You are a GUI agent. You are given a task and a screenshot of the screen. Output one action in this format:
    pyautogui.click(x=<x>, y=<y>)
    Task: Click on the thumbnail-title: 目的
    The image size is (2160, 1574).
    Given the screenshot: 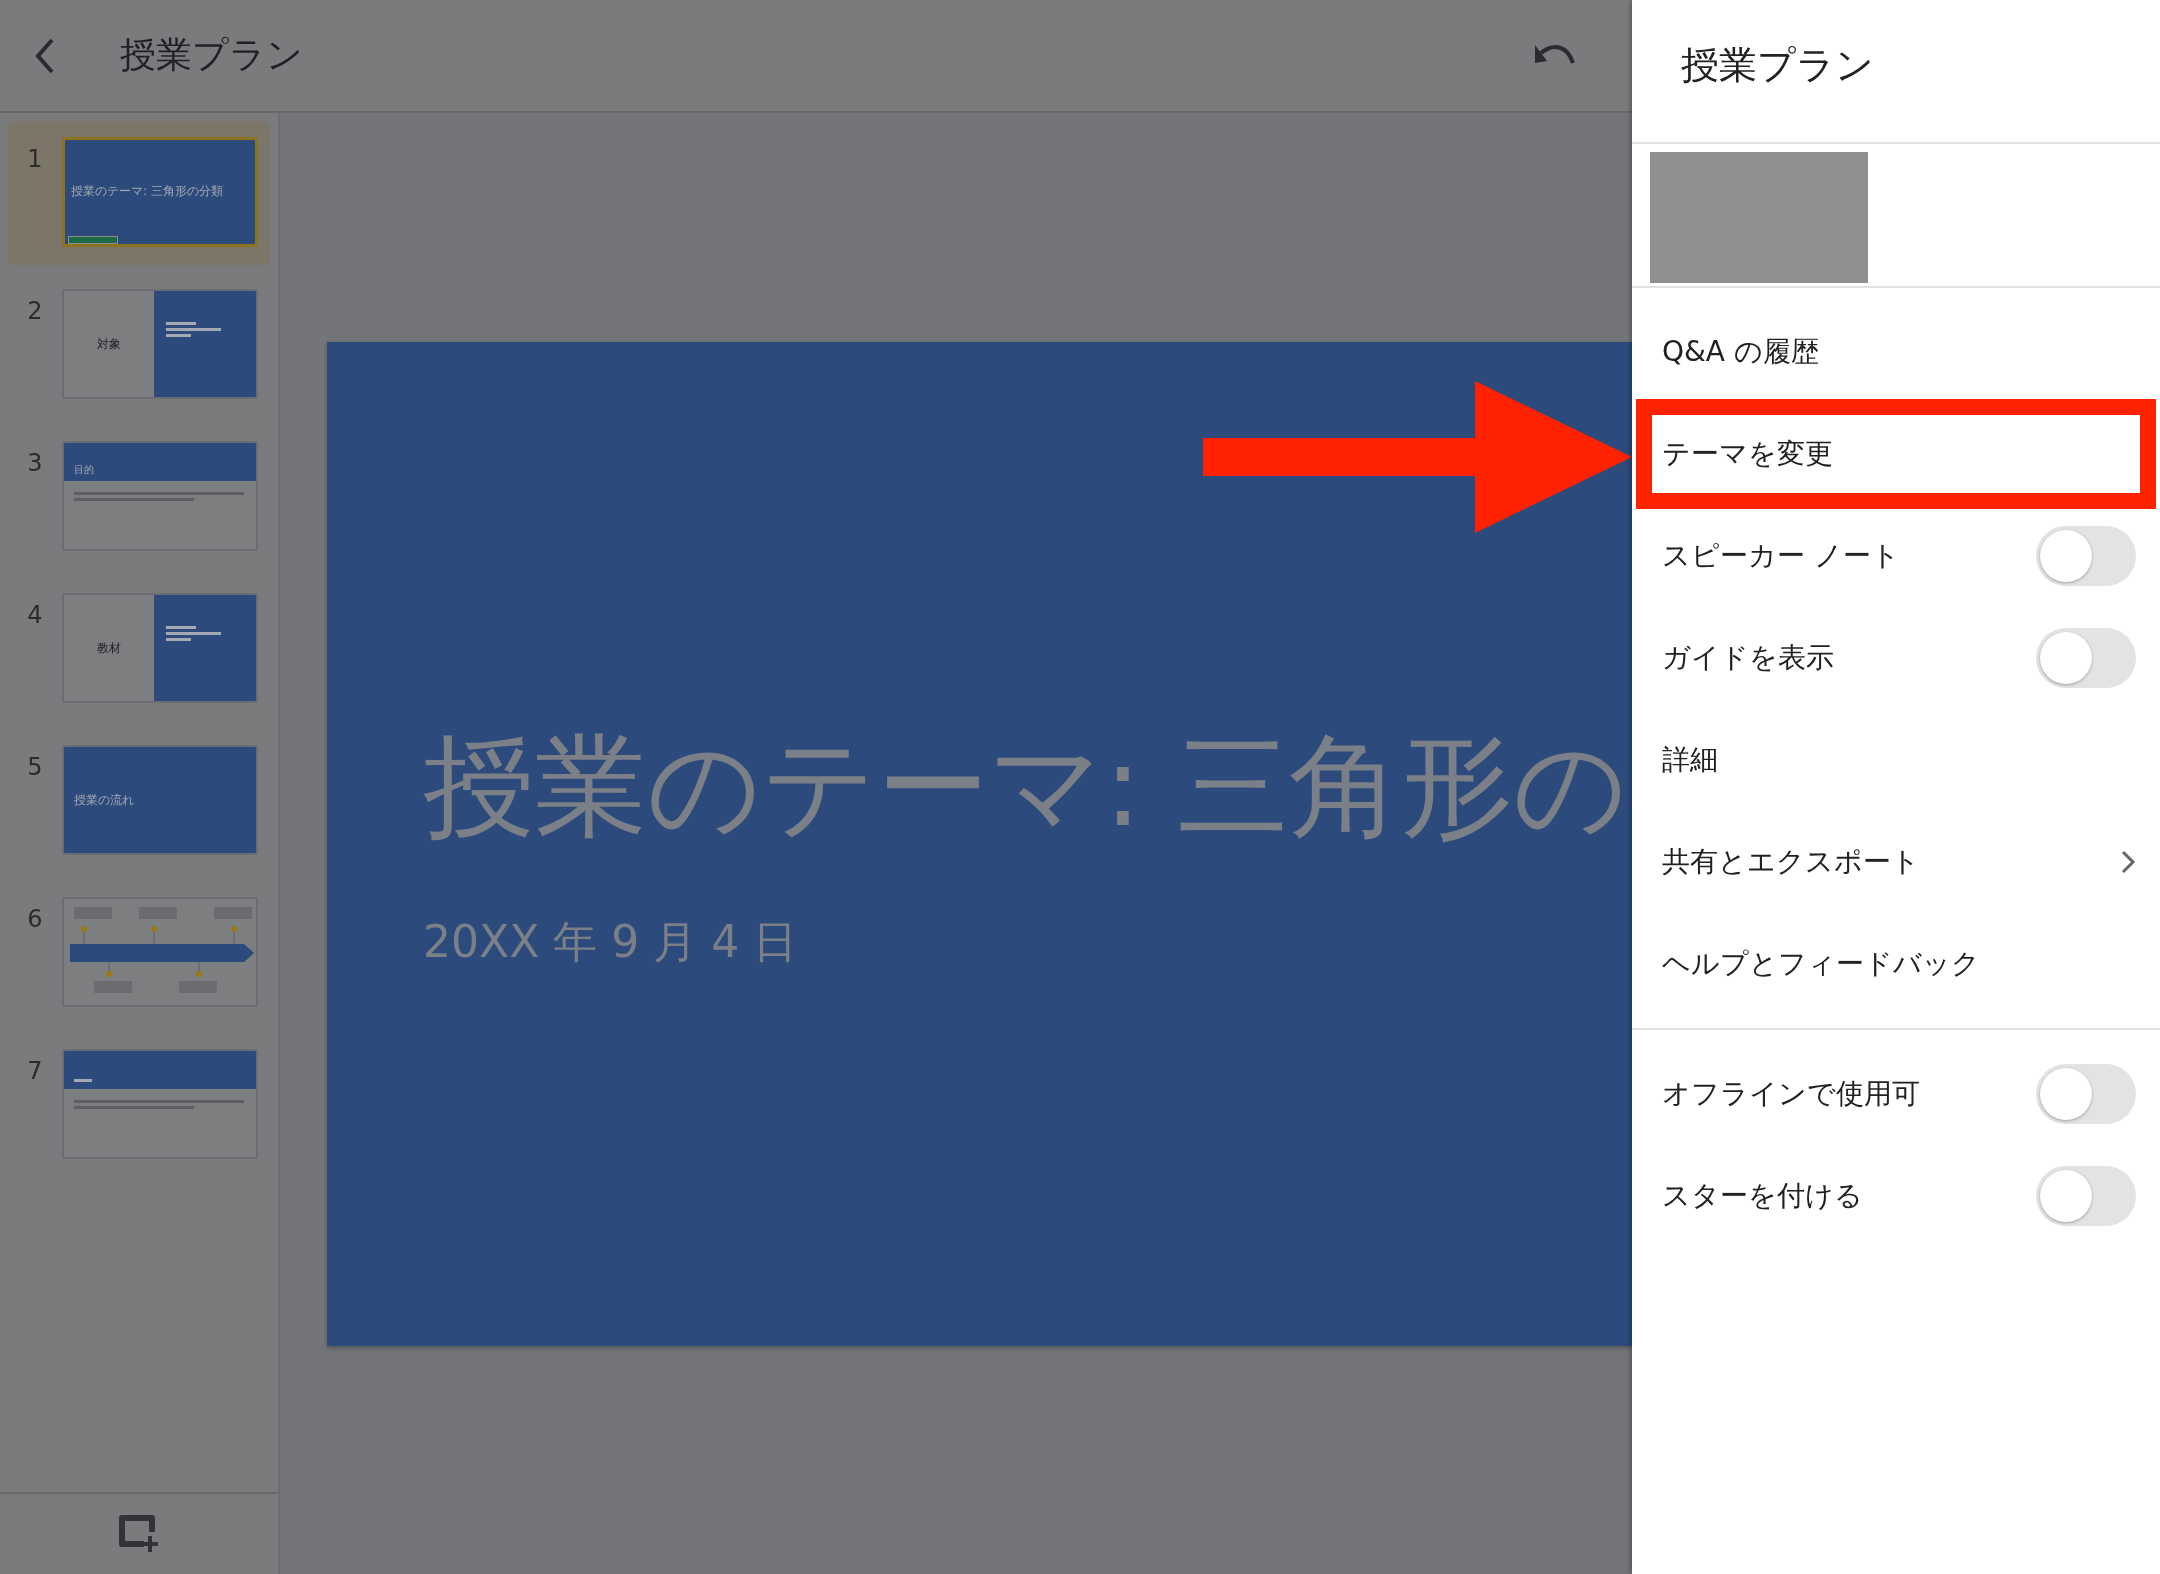 What is the action you would take?
    pyautogui.click(x=84, y=470)
    